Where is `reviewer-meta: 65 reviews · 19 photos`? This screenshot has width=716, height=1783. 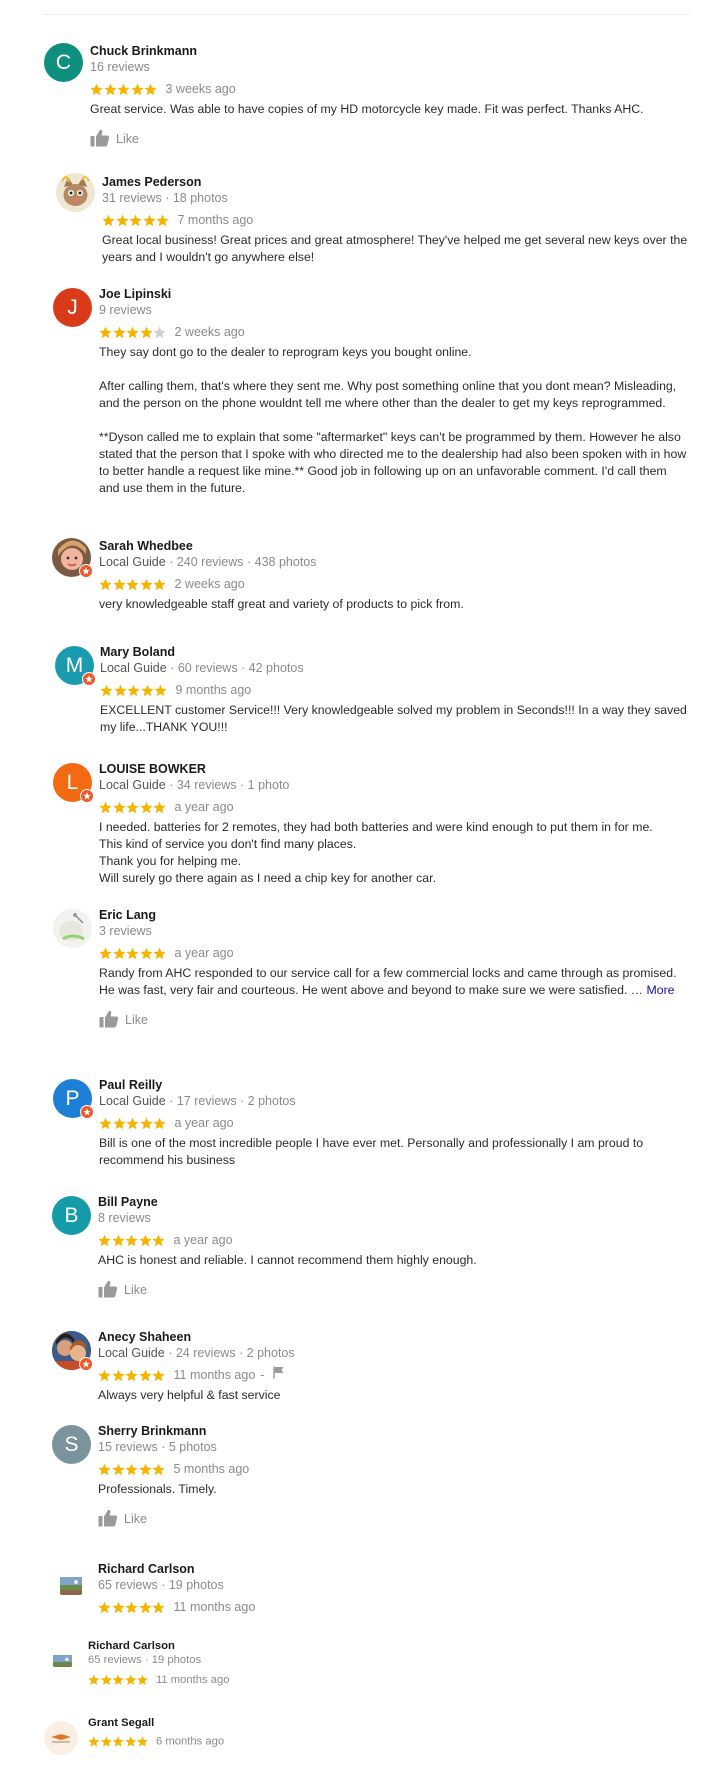 reviewer-meta: 65 reviews · 19 photos is located at coordinates (161, 1585).